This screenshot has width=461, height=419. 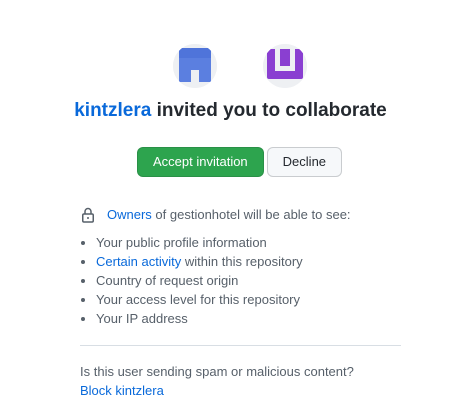 I want to click on invitation-text: invited you to collaborate, so click(x=271, y=110).